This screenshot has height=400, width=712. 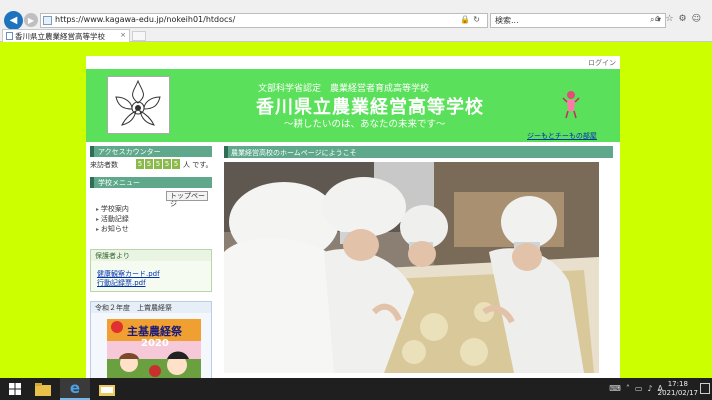 I want to click on school-logo, so click(x=138, y=105).